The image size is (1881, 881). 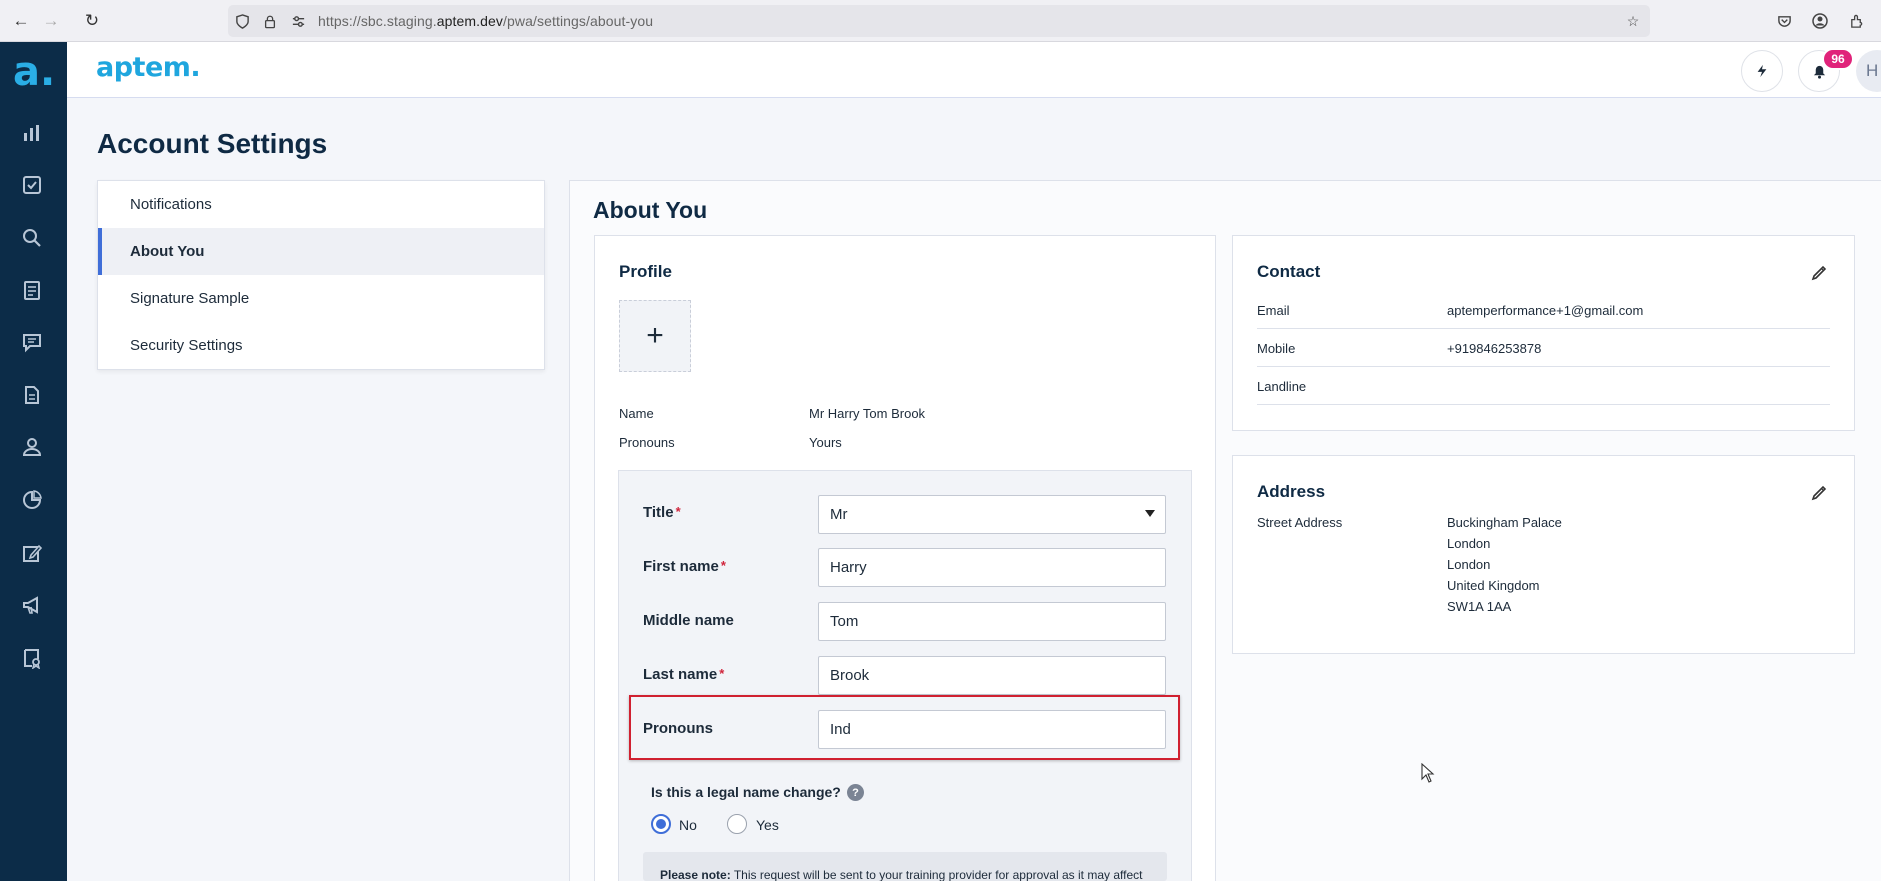 I want to click on mouse-cursor-icon, so click(x=1428, y=773).